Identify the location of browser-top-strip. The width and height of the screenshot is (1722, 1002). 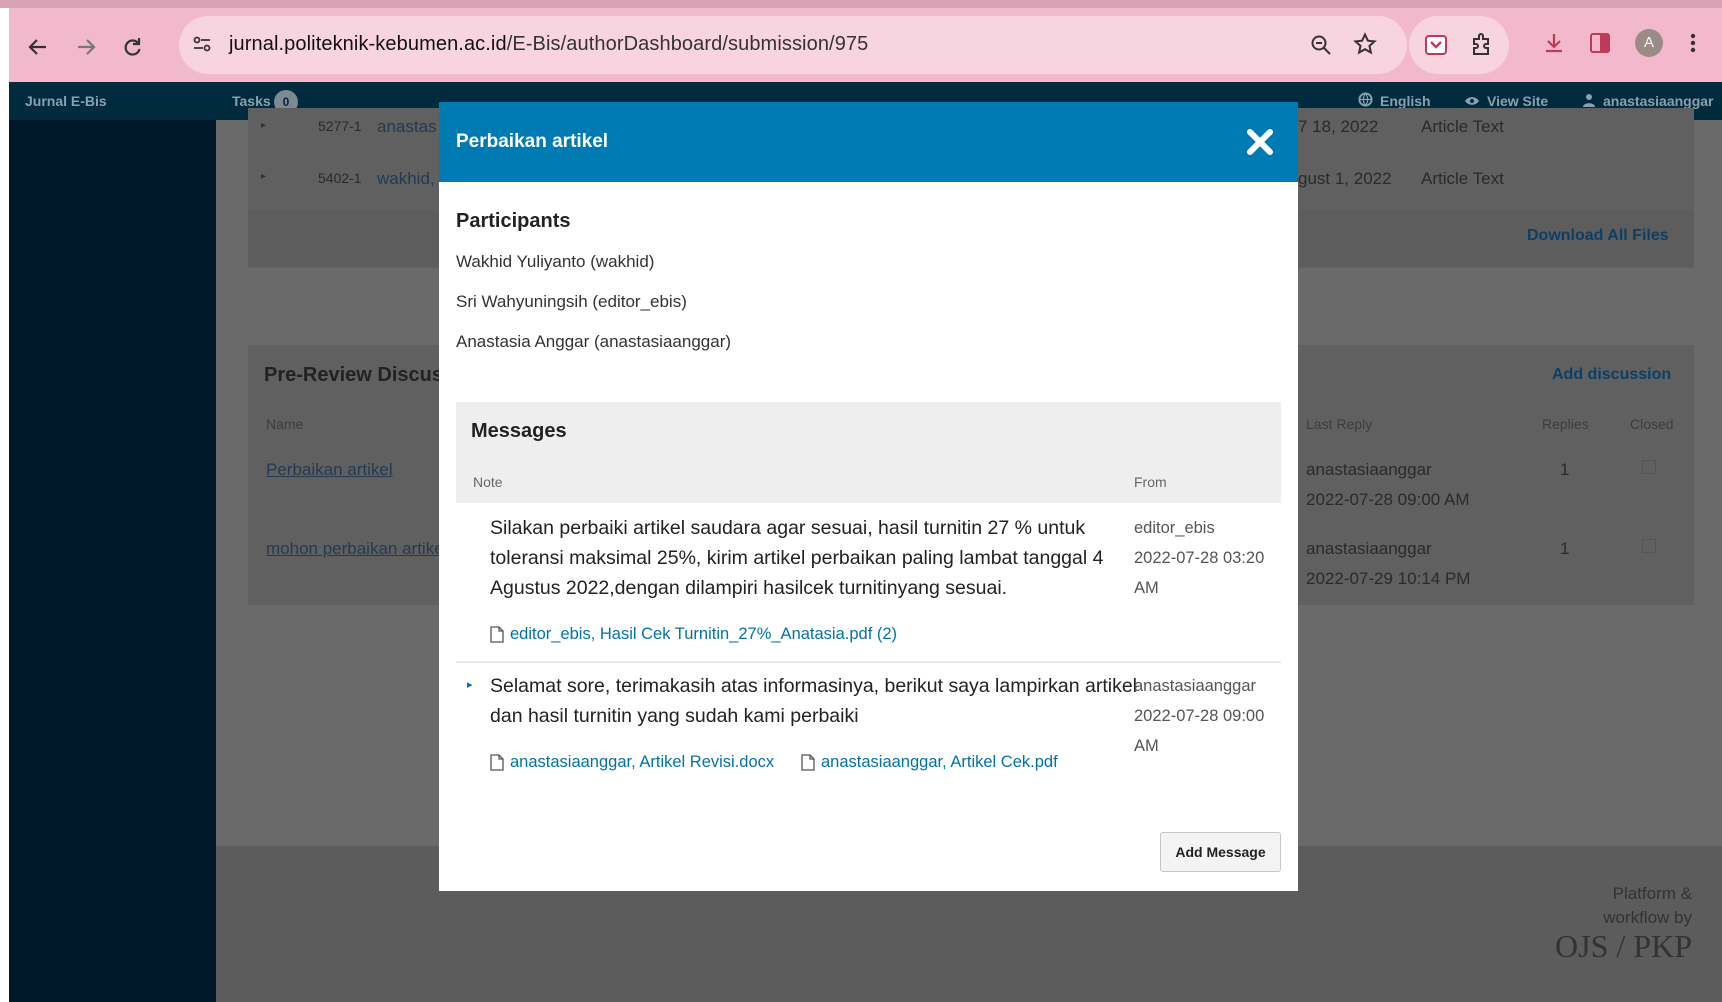
(861, 4).